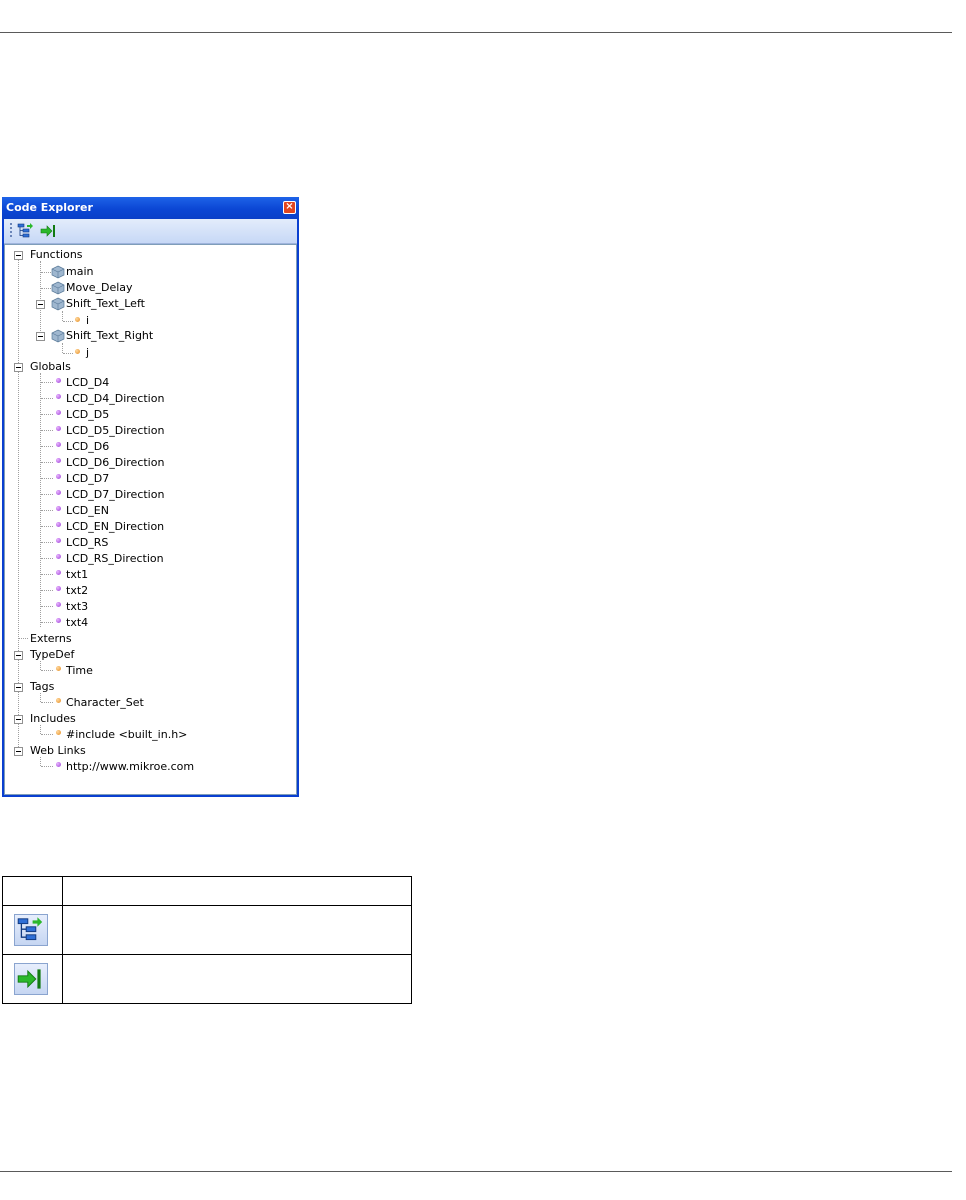 This screenshot has height=1200, width=966. What do you see at coordinates (476, 1171) in the screenshot?
I see `bottom-rule` at bounding box center [476, 1171].